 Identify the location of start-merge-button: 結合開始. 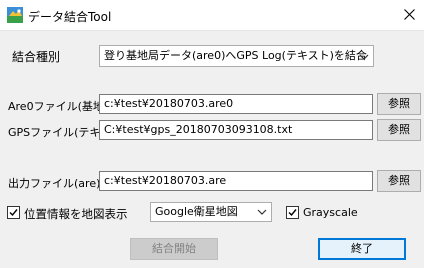
(174, 249).